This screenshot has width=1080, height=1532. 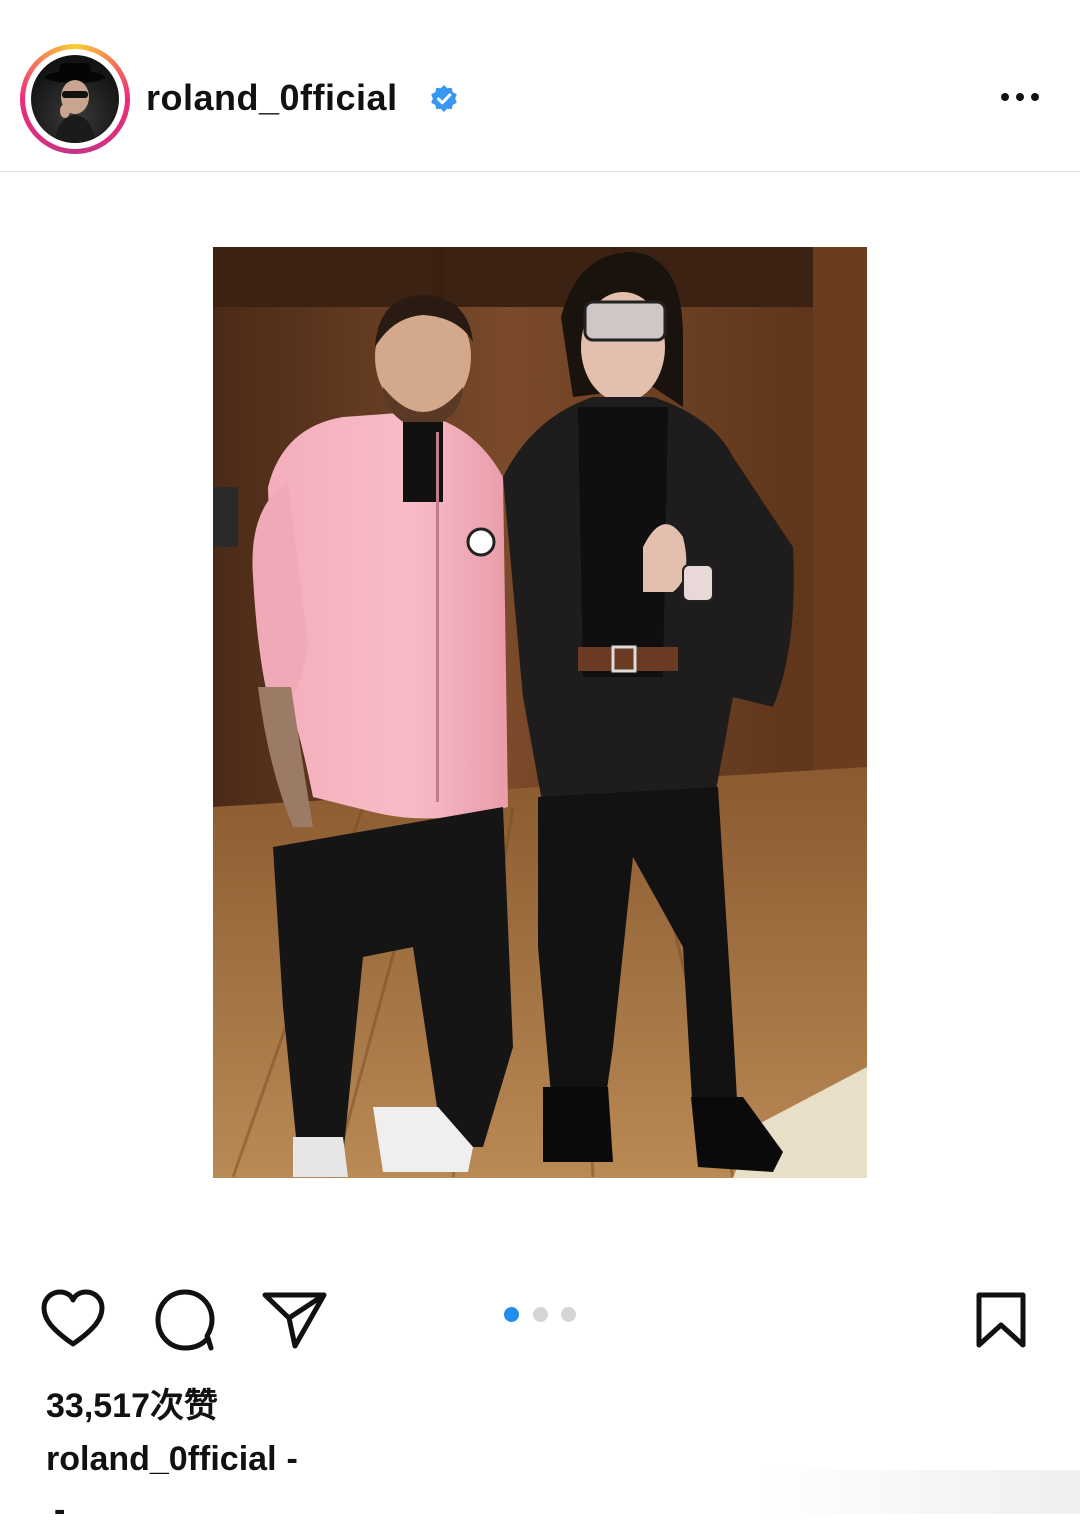 I want to click on comment-icon, so click(x=185, y=1320).